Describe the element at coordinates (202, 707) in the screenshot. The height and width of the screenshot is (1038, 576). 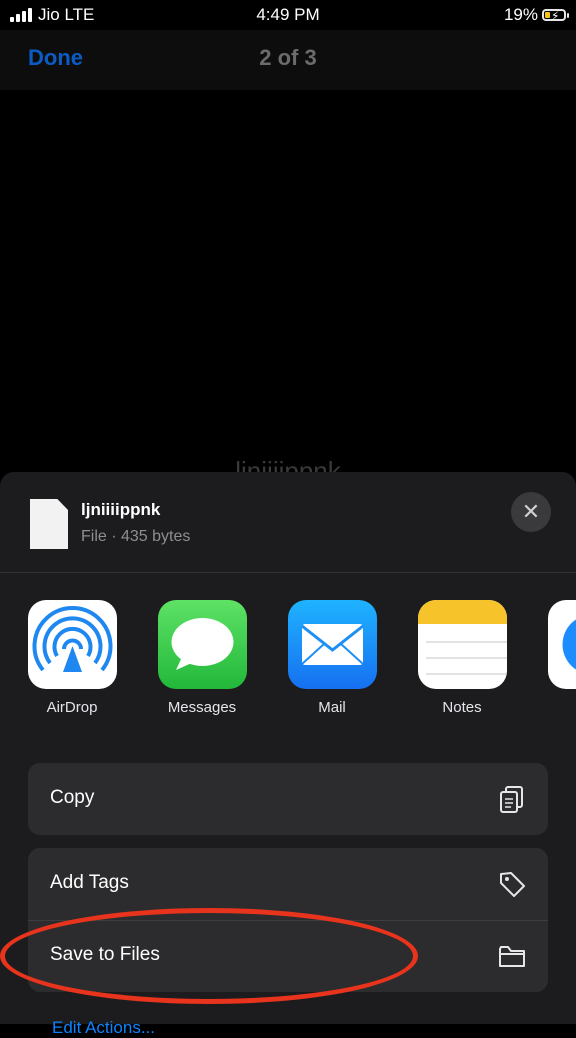
I see `app-label: Messages` at that location.